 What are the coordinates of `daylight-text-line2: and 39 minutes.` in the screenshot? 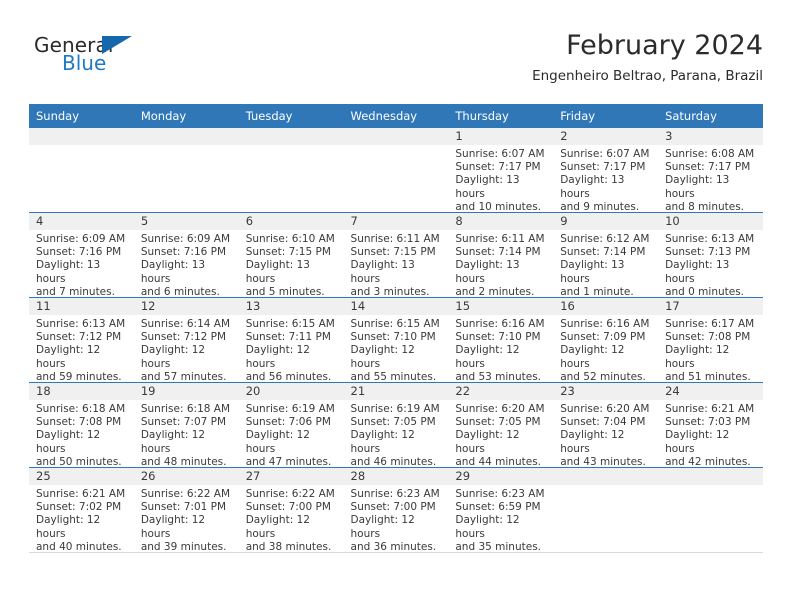 It's located at (183, 546).